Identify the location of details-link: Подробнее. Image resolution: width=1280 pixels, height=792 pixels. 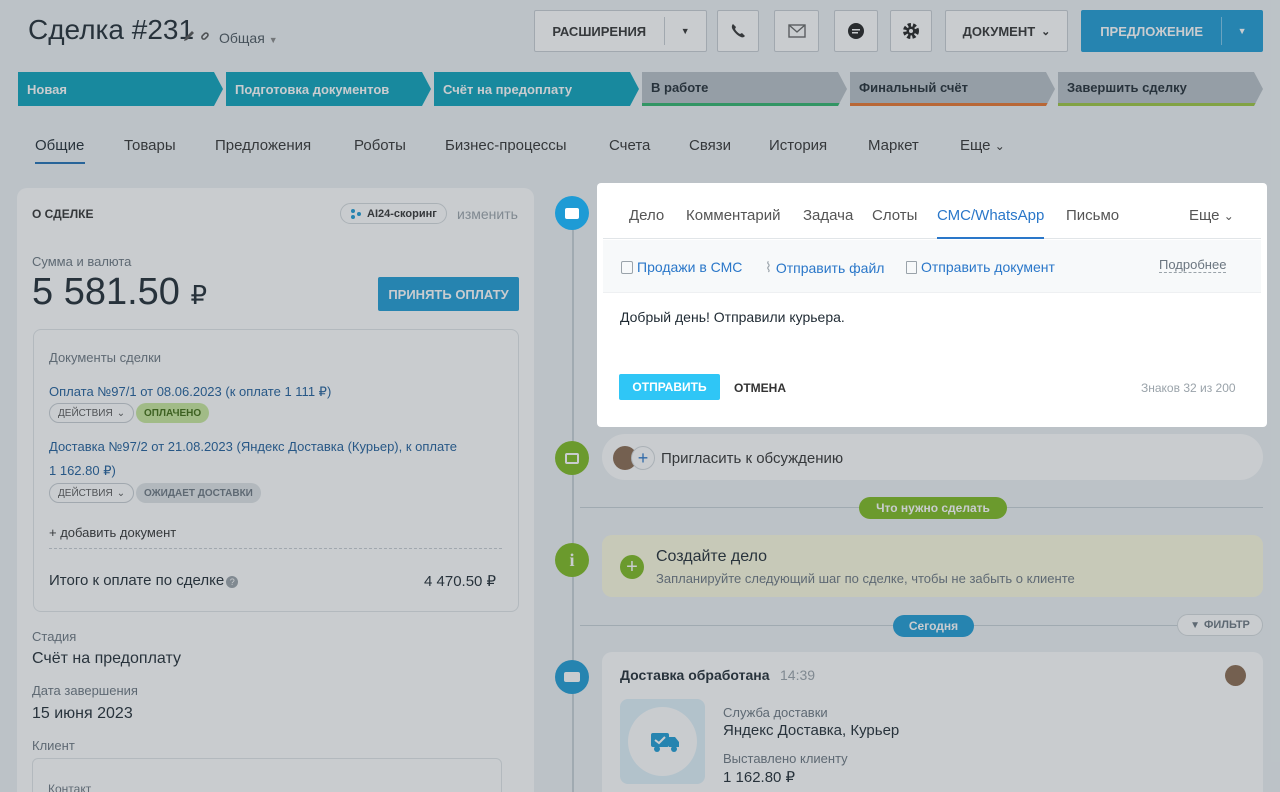
(1193, 265).